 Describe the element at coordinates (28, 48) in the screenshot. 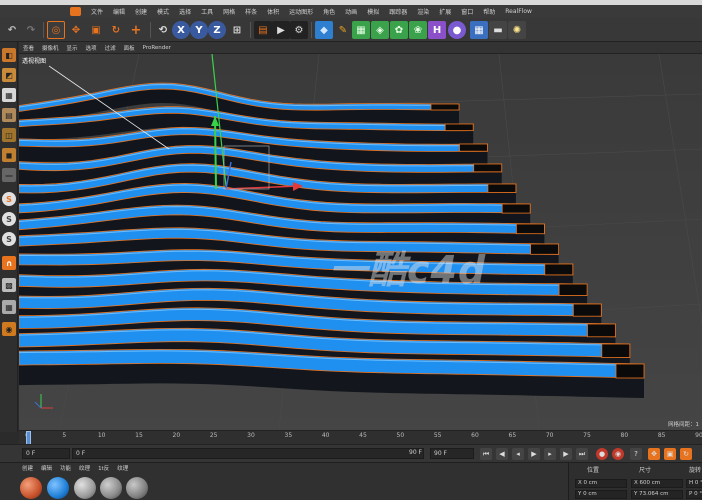

I see `viewport-menu-view: 查看` at that location.